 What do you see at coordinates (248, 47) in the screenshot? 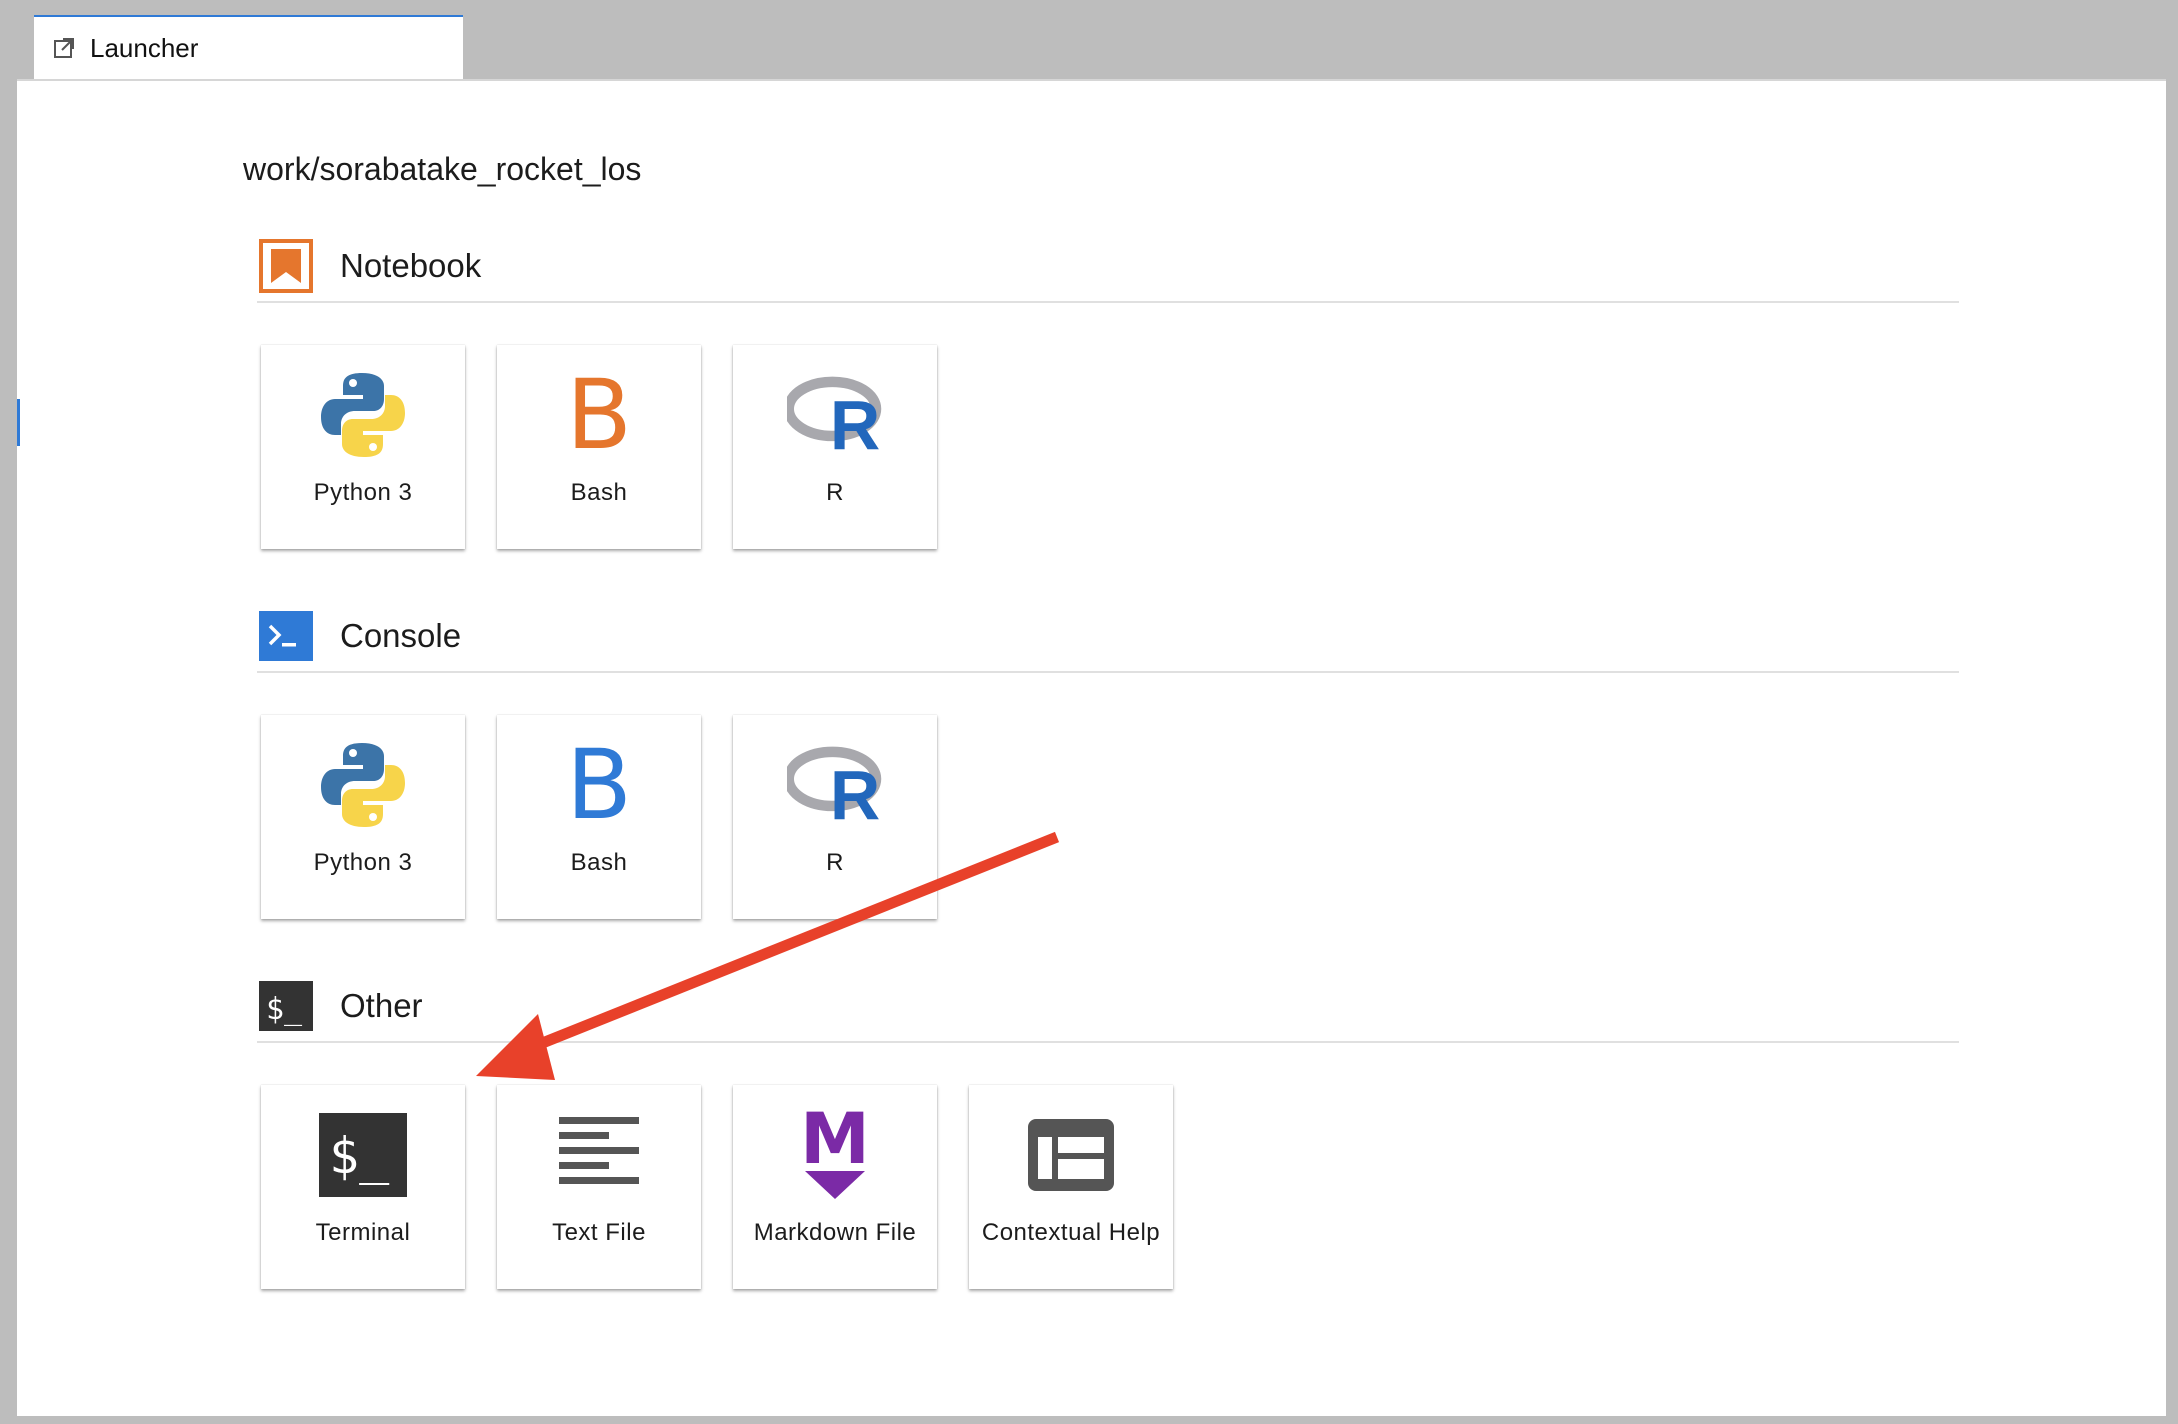
I see `tab-launcher: Launcher` at bounding box center [248, 47].